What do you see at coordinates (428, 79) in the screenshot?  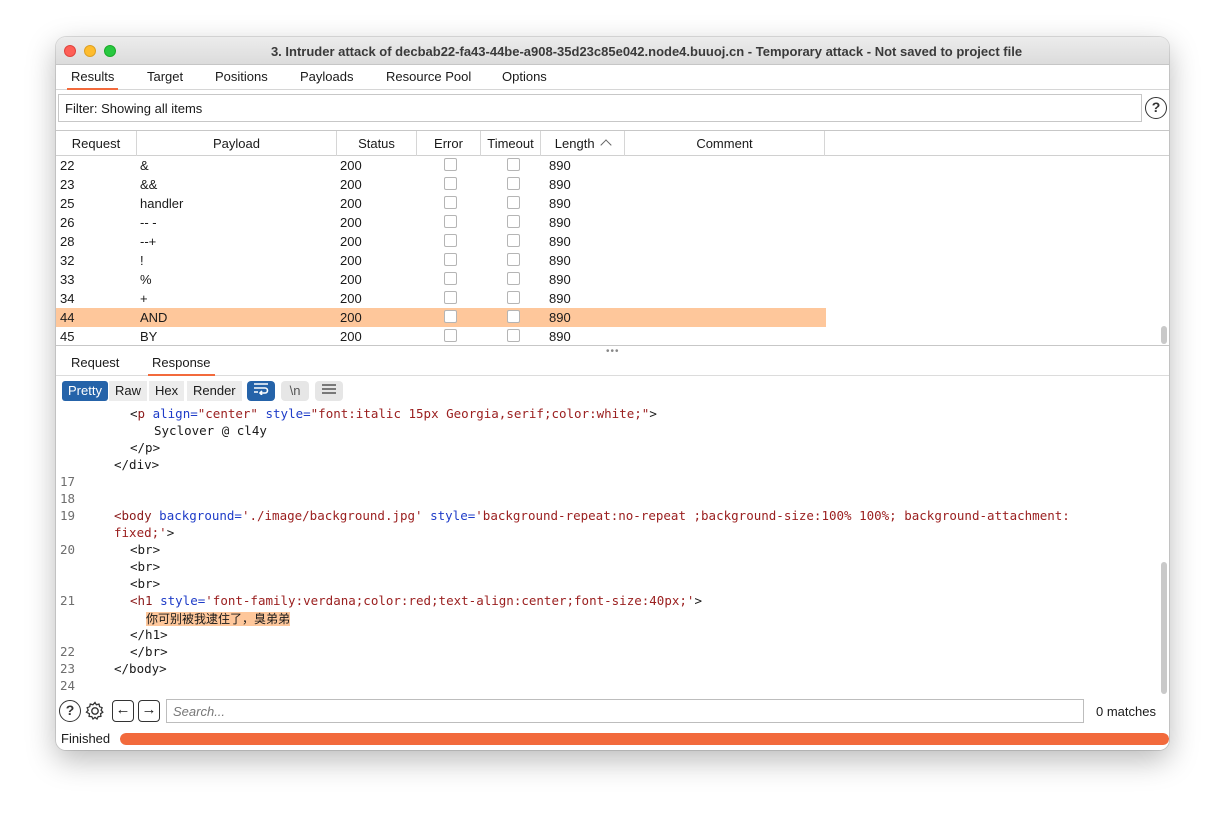 I see `tab-resource-pool: Resource Pool` at bounding box center [428, 79].